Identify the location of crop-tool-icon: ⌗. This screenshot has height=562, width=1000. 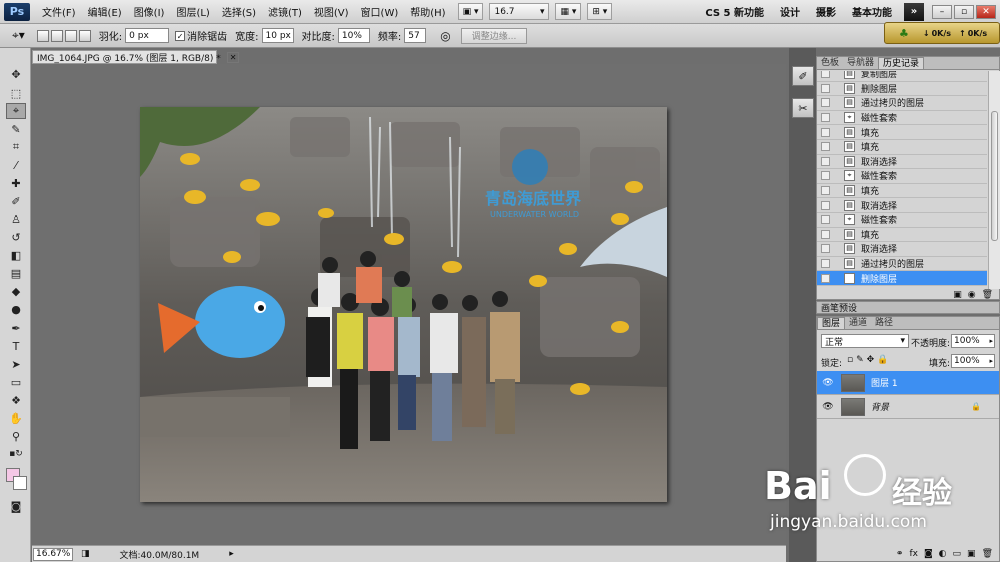
(16, 147).